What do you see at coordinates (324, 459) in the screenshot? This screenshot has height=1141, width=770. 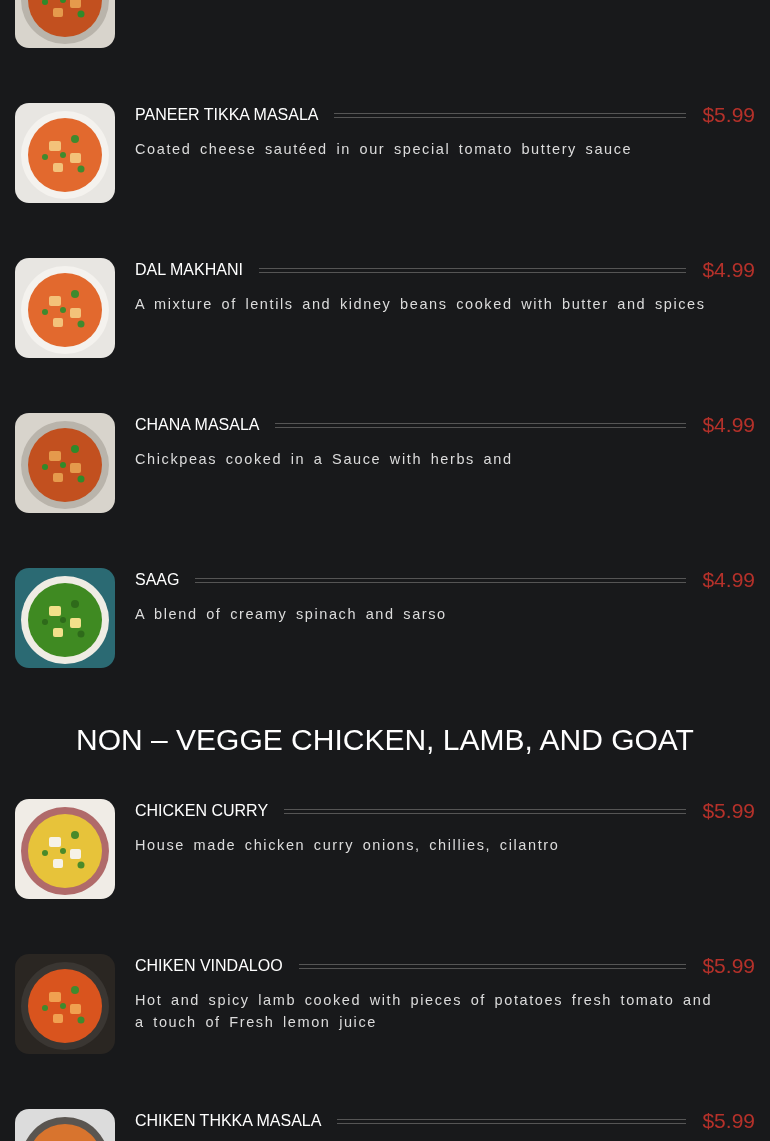 I see `dish-description: Chickpeas cooked in a Sauce with herbs and` at bounding box center [324, 459].